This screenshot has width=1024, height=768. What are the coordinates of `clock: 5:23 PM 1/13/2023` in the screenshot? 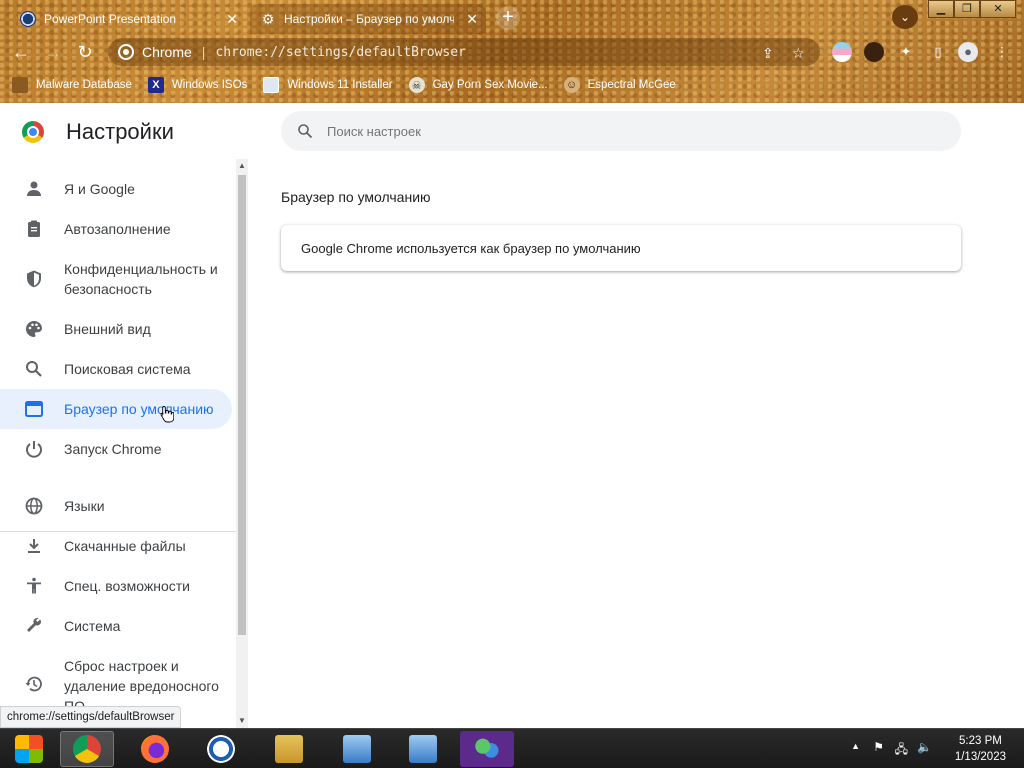 It's located at (980, 749).